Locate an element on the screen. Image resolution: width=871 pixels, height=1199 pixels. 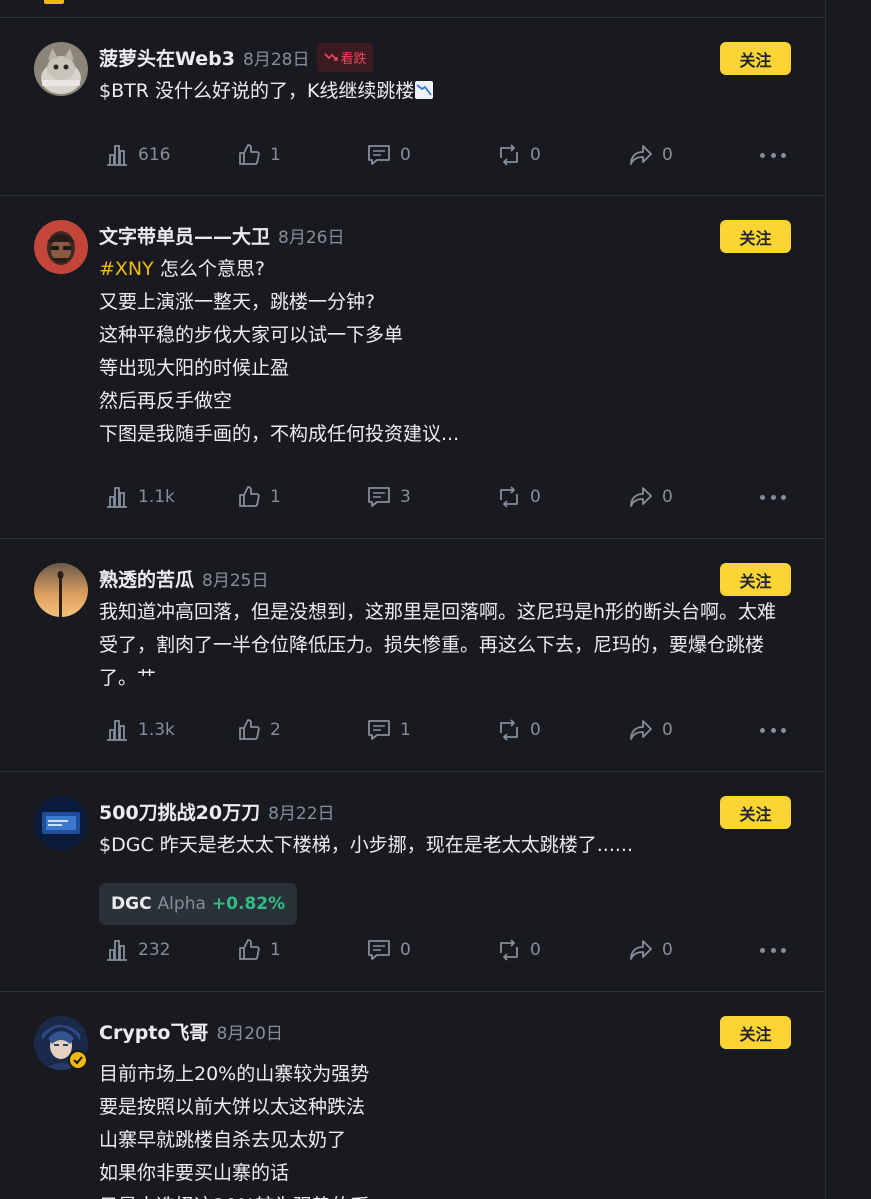
coin-symbol: DGC is located at coordinates (131, 904).